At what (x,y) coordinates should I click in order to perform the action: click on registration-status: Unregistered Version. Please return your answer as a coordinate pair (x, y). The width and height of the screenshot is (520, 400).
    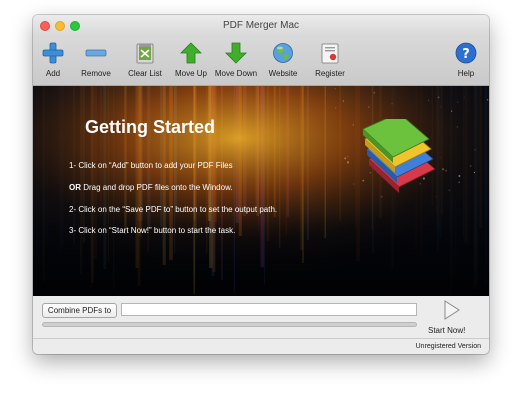
    Looking at the image, I should click on (448, 346).